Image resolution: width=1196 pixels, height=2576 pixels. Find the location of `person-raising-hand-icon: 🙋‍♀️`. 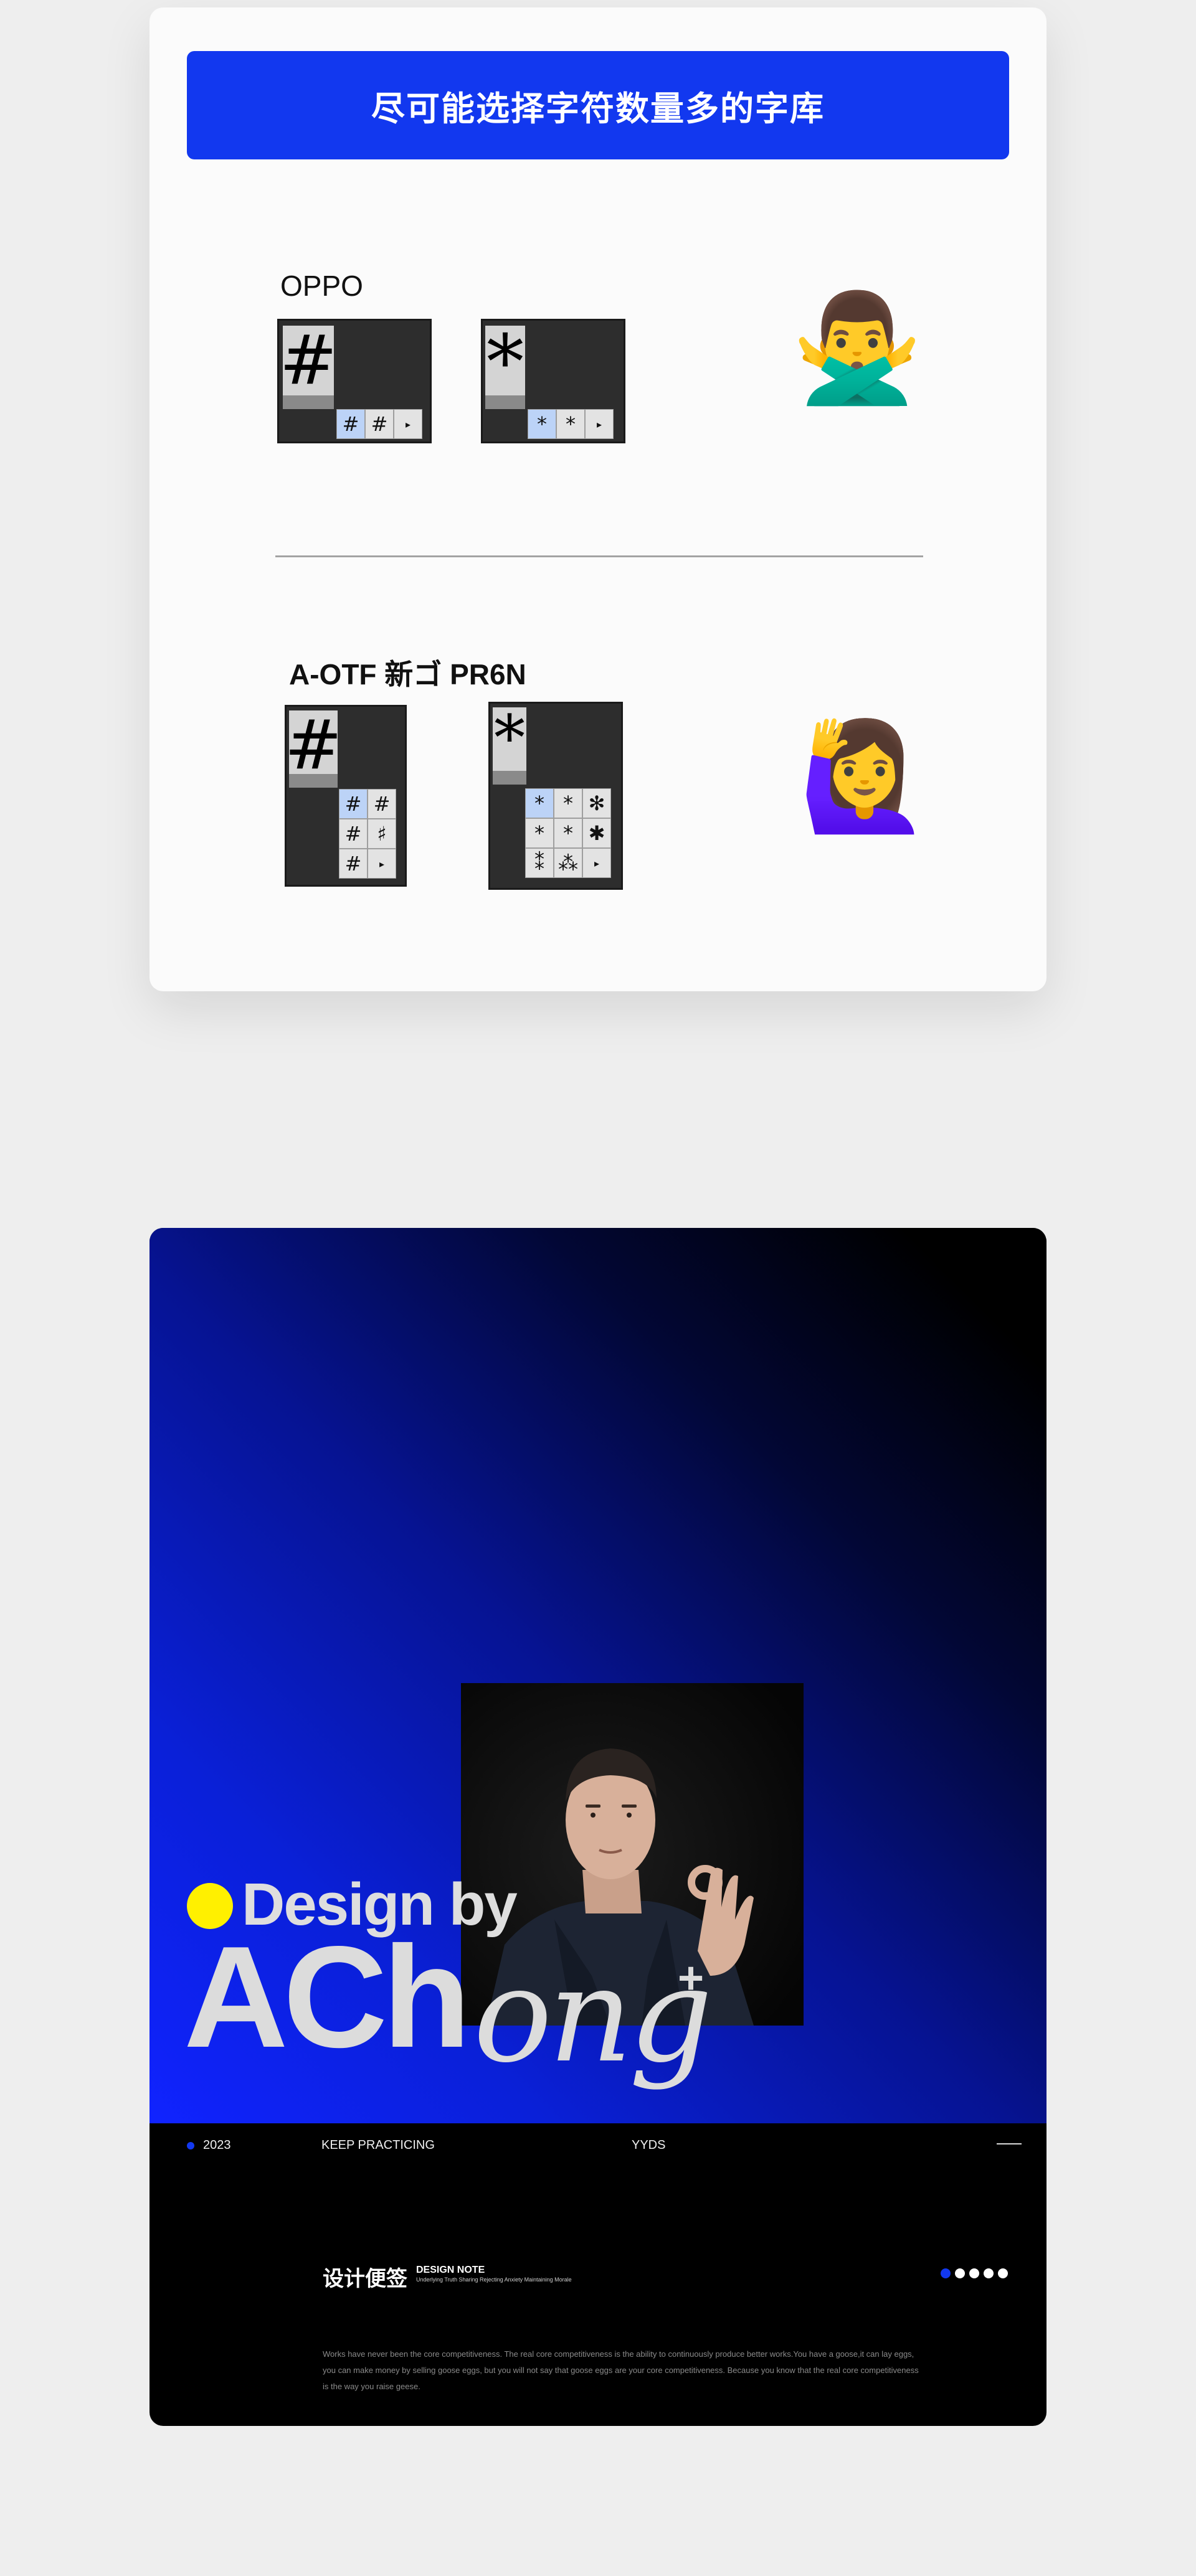

person-raising-hand-icon: 🙋‍♀️ is located at coordinates (865, 776).